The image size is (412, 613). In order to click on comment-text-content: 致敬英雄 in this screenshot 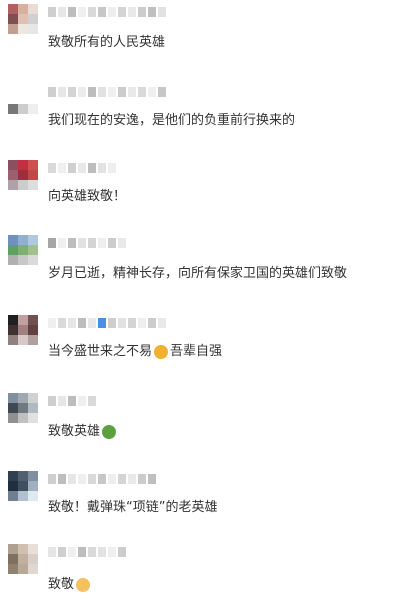, I will do `click(74, 431)`.